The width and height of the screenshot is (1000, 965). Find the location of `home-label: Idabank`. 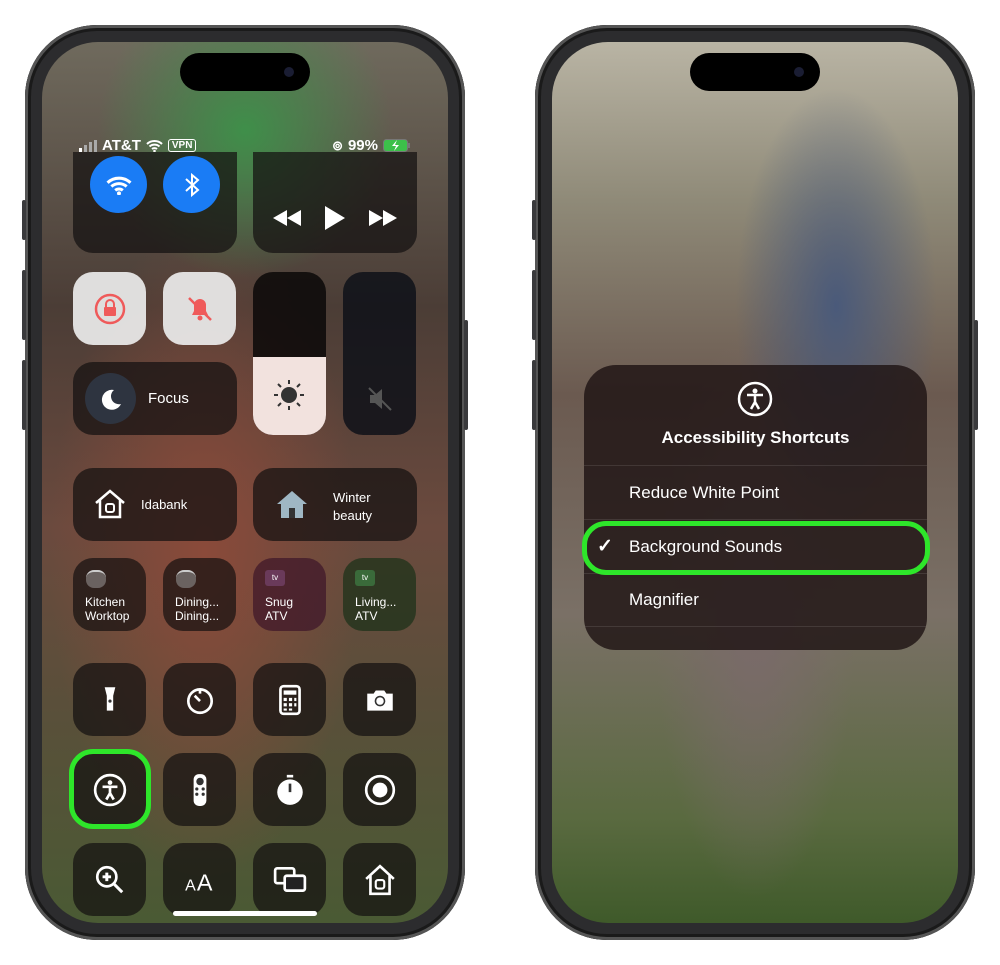

home-label: Idabank is located at coordinates (164, 504).